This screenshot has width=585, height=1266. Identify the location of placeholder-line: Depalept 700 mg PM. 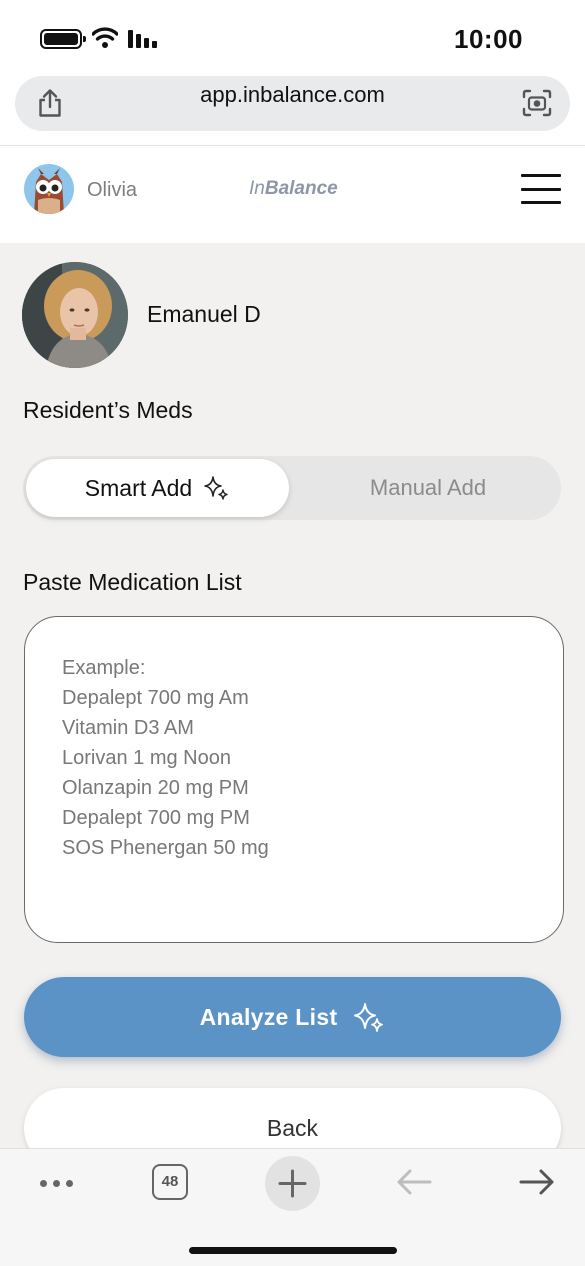
(156, 818).